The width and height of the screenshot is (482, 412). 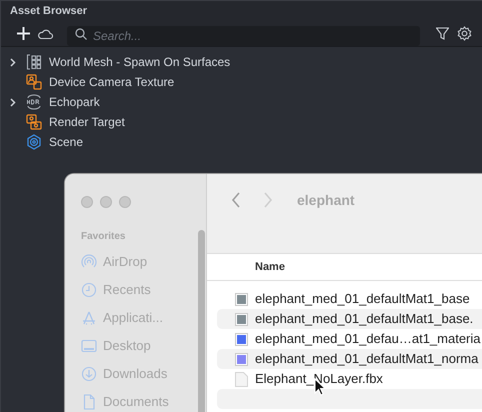 I want to click on render-target-icon, so click(x=34, y=122).